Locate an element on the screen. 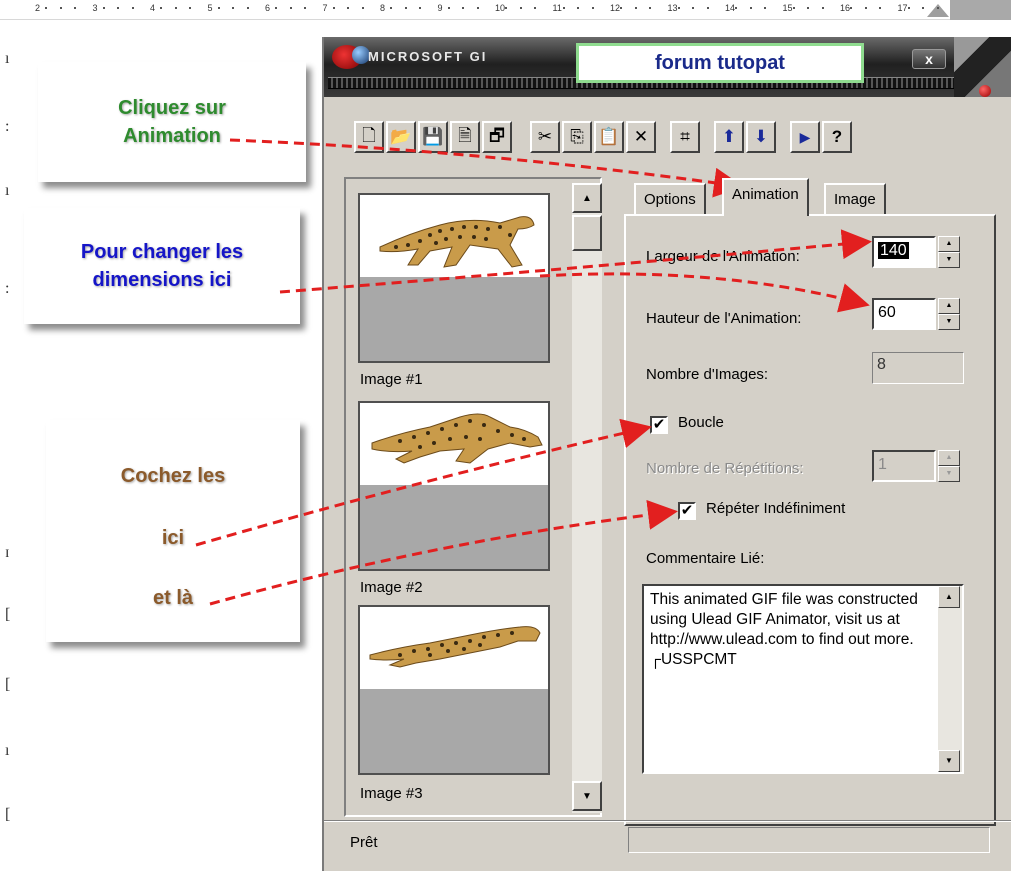  cut-icon: ✂ is located at coordinates (545, 136).